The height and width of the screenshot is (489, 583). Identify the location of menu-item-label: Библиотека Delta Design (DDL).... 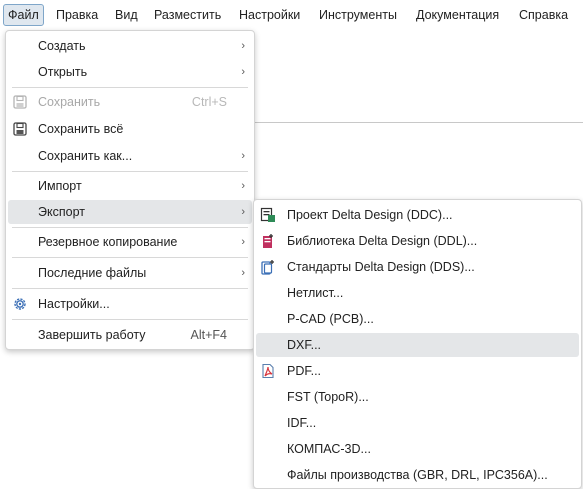
(382, 241).